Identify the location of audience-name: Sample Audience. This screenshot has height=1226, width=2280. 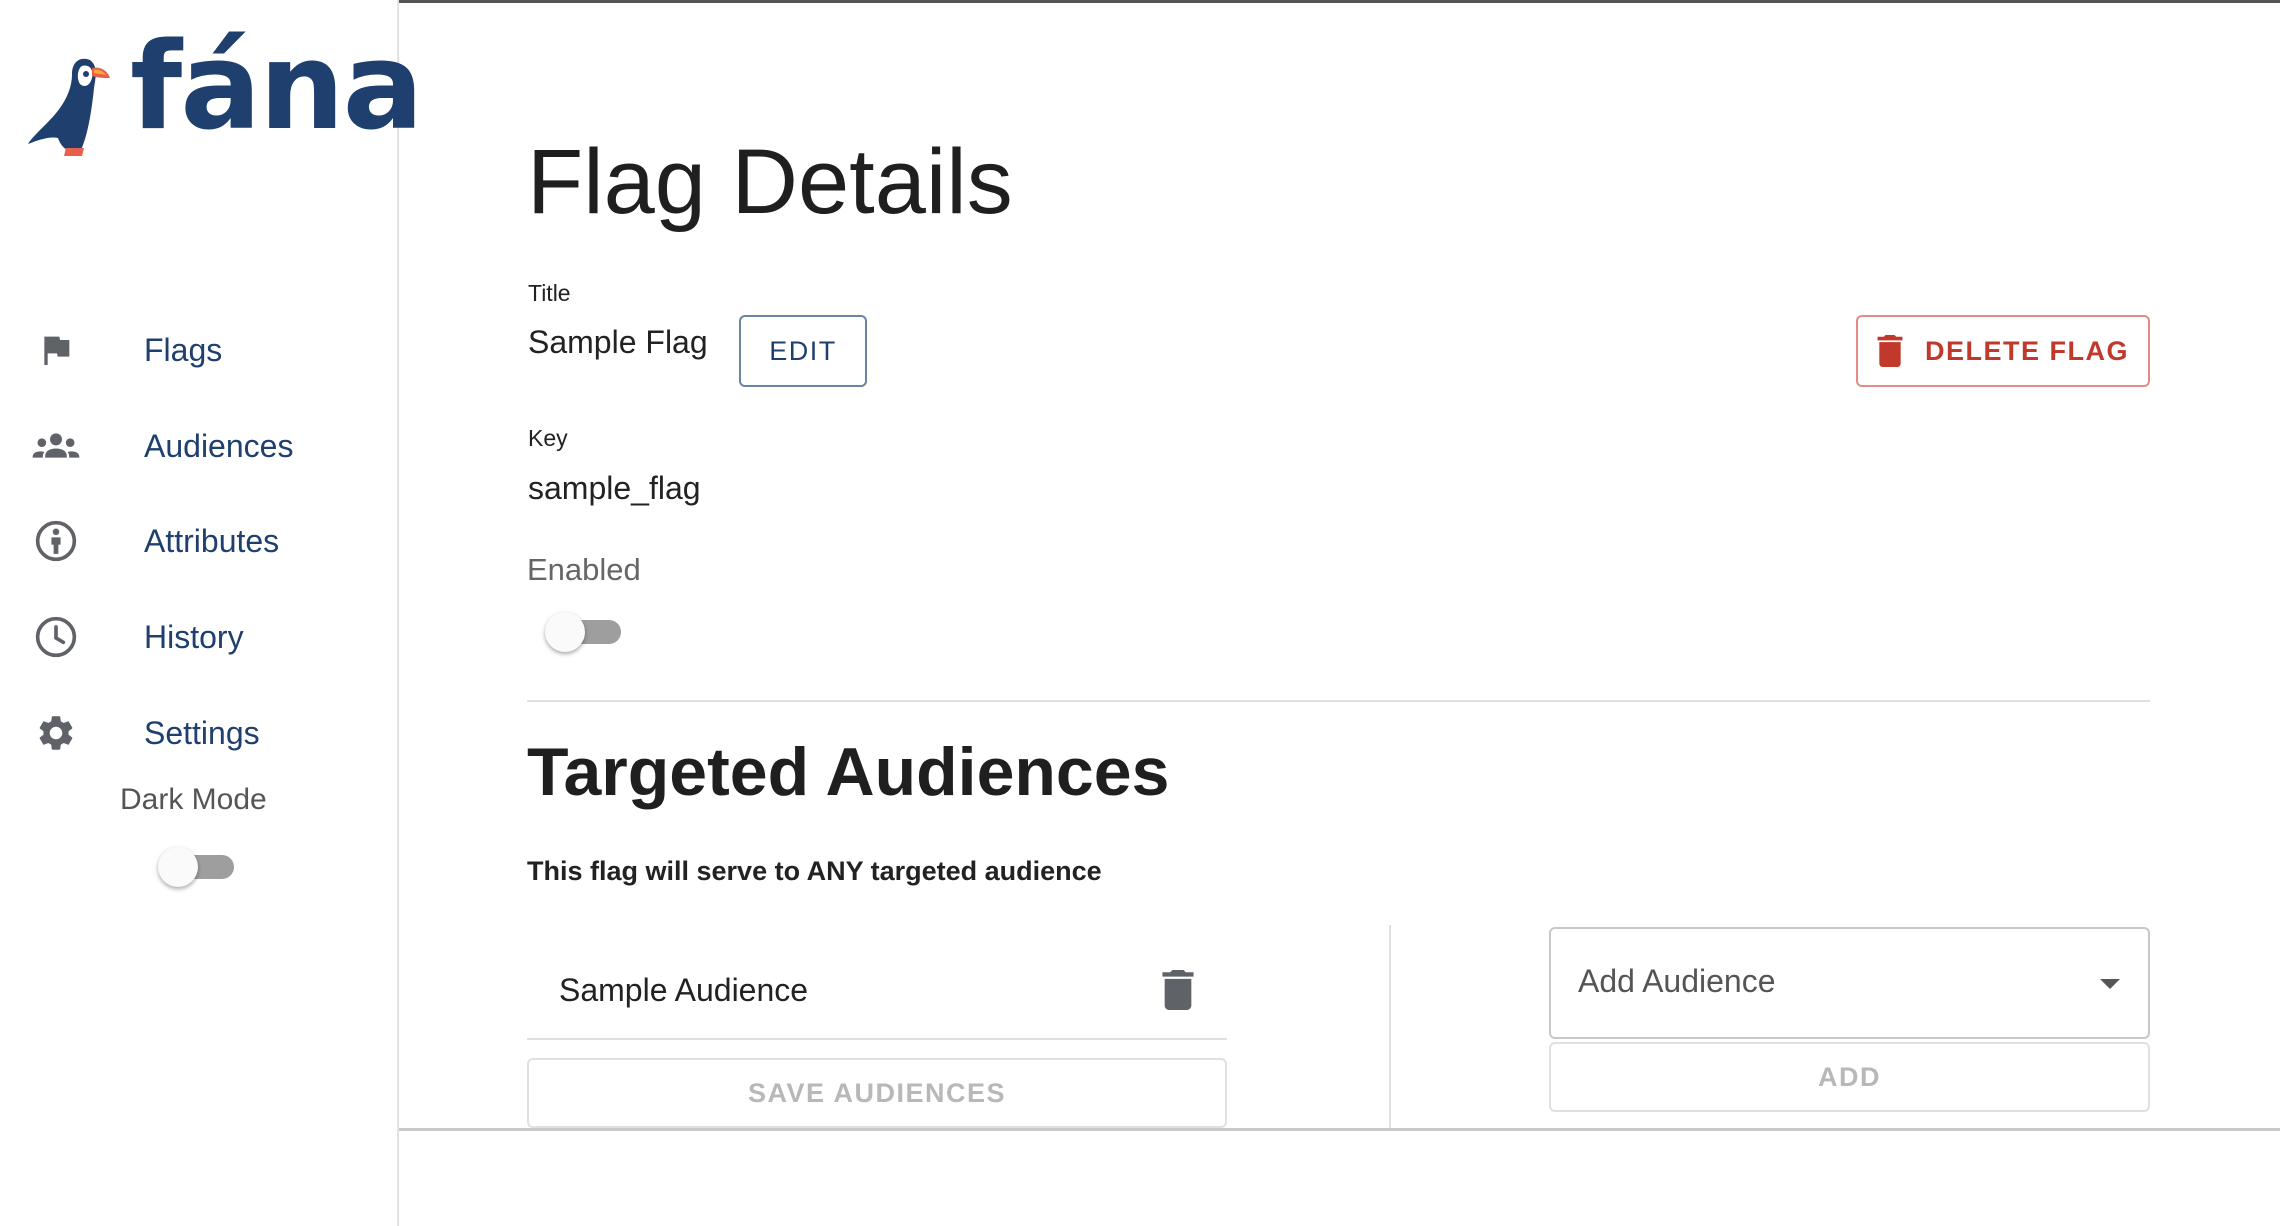
(684, 990).